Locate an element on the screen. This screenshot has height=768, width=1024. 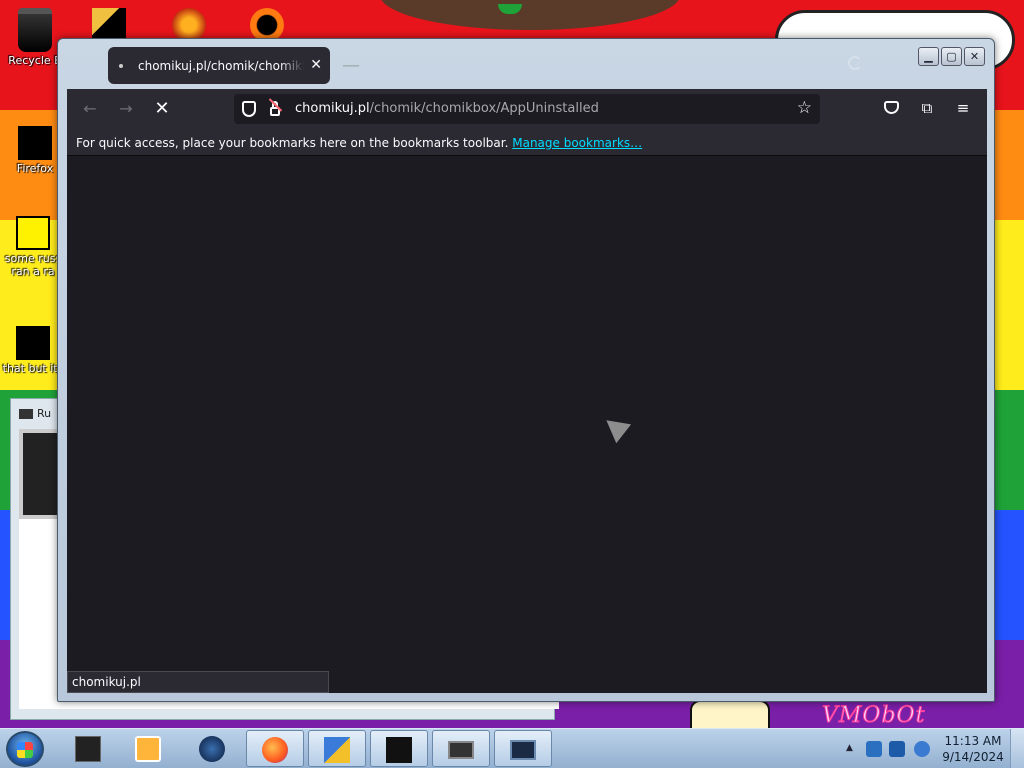
minimize-button: ▁ is located at coordinates (928, 56).